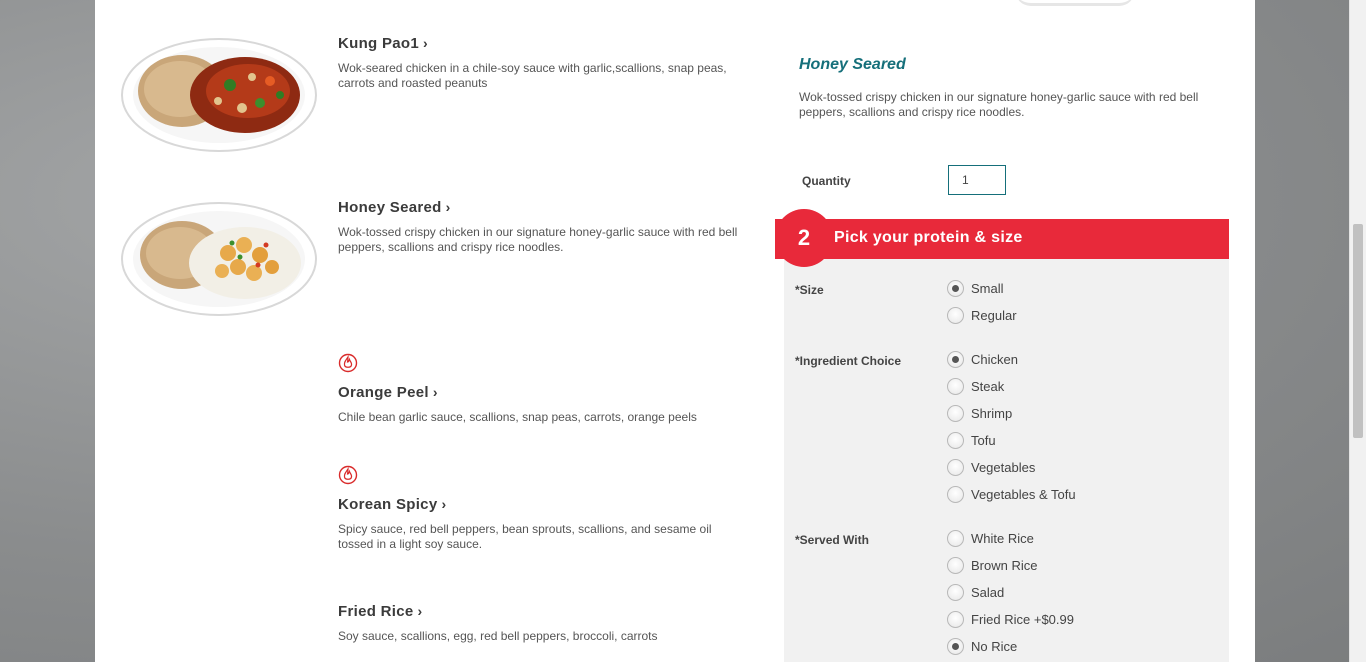 The image size is (1366, 662). Describe the element at coordinates (852, 64) in the screenshot. I see `detail-title: Honey Seared` at that location.